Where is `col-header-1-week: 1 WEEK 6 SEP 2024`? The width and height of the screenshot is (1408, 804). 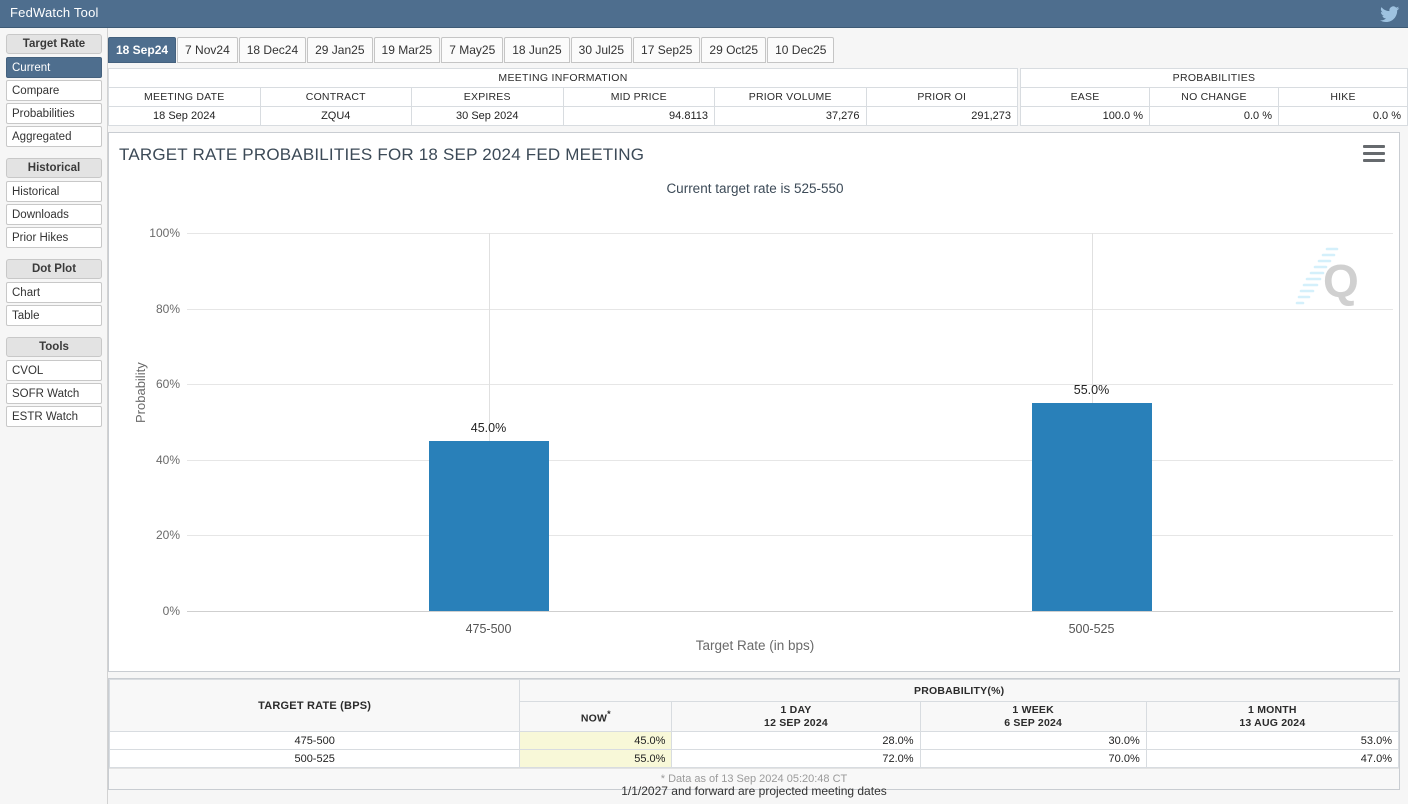 col-header-1-week: 1 WEEK 6 SEP 2024 is located at coordinates (1033, 716).